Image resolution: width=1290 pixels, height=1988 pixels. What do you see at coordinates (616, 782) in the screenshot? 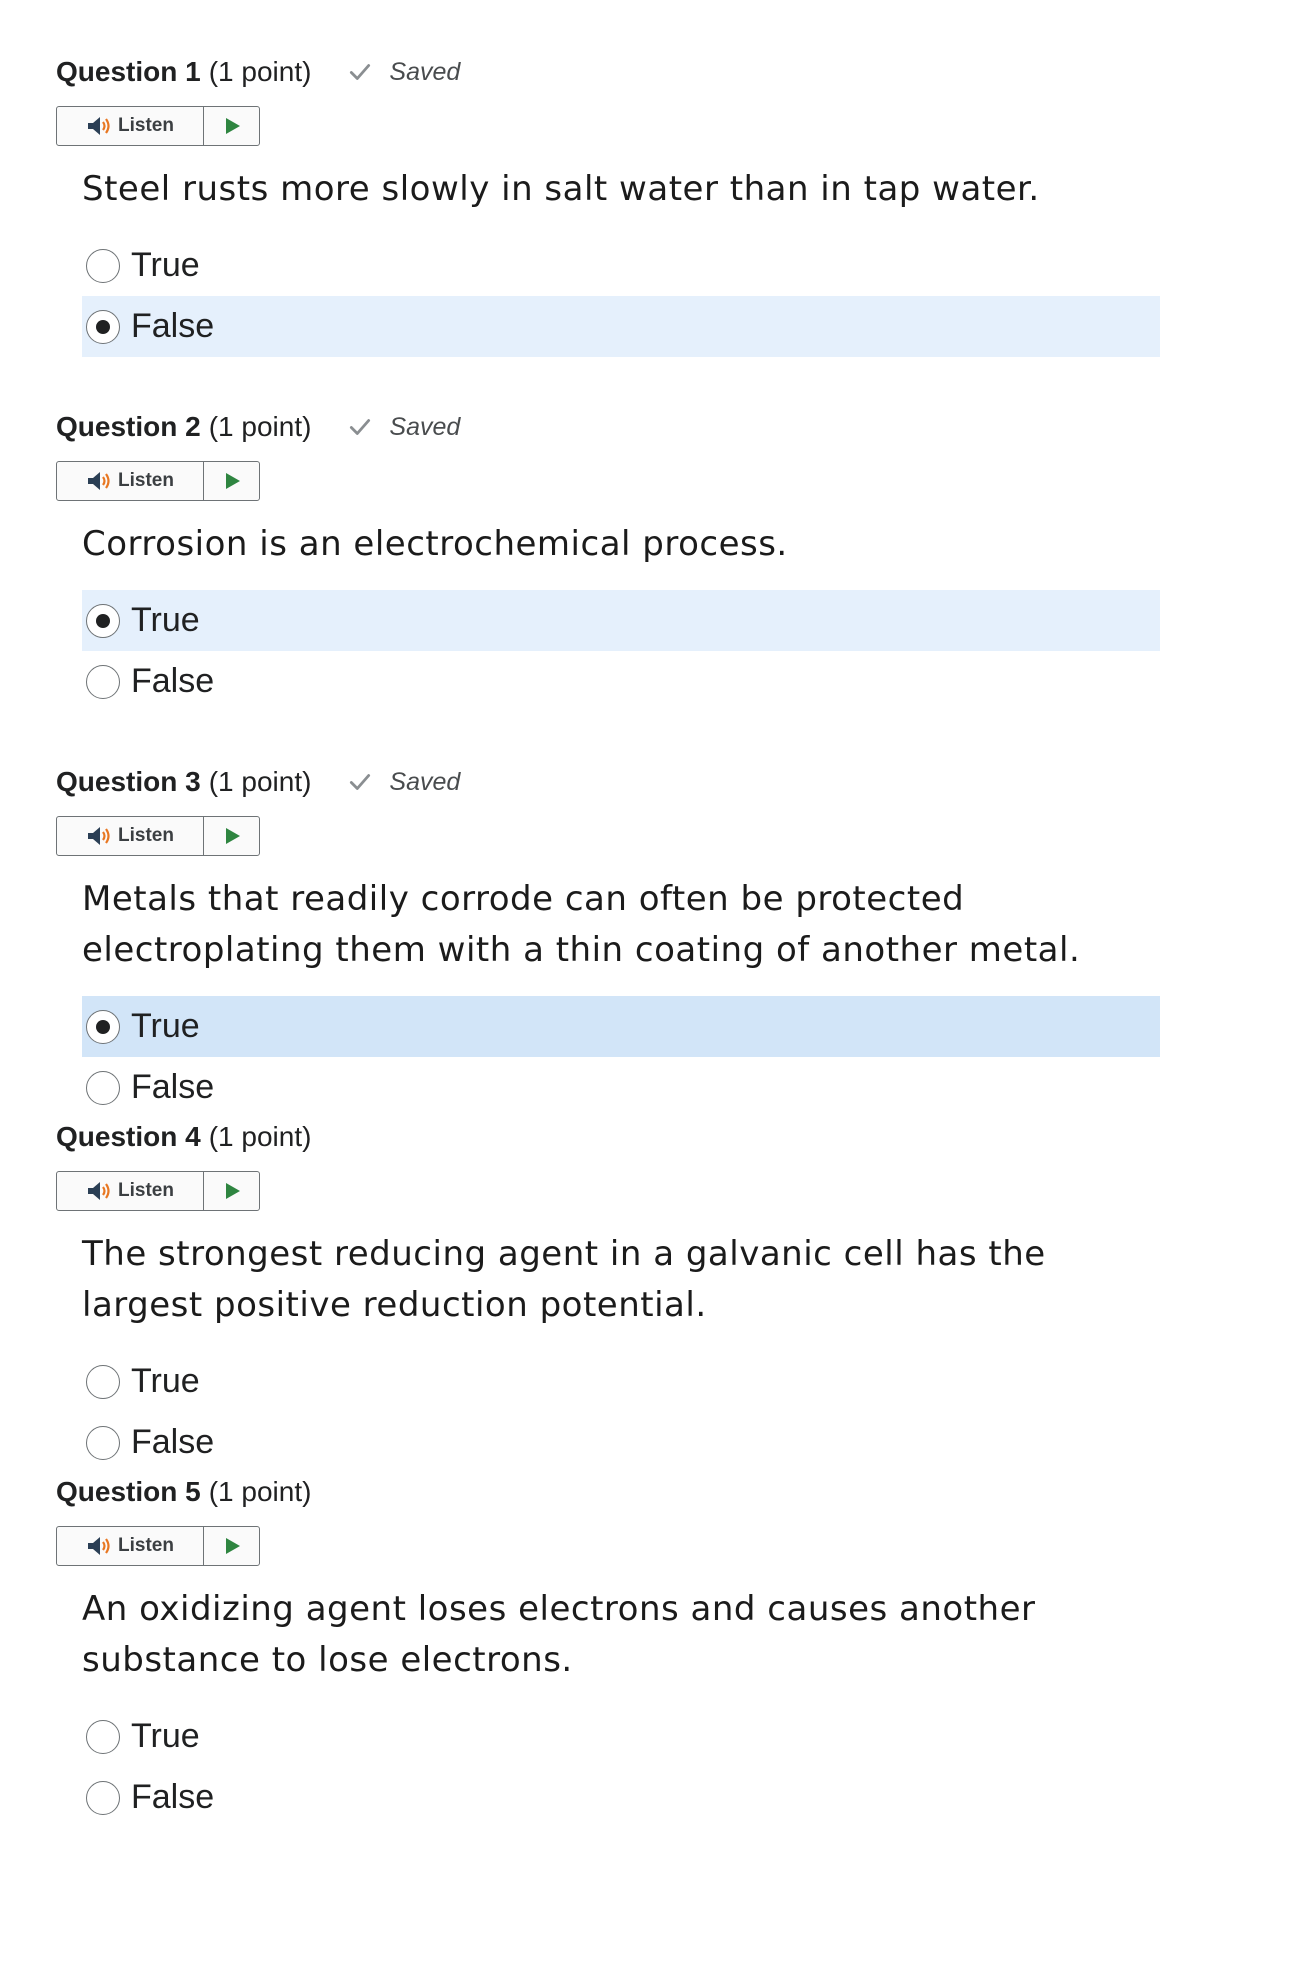
I see `question-header: Question 3 (1 point) Saved` at bounding box center [616, 782].